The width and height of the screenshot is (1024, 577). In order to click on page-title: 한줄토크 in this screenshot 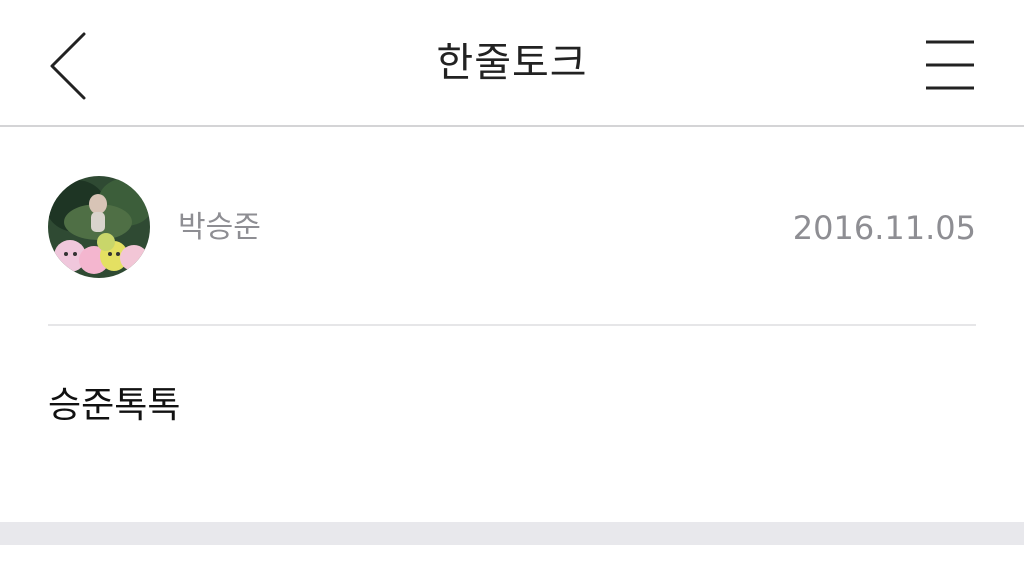, I will do `click(512, 63)`.